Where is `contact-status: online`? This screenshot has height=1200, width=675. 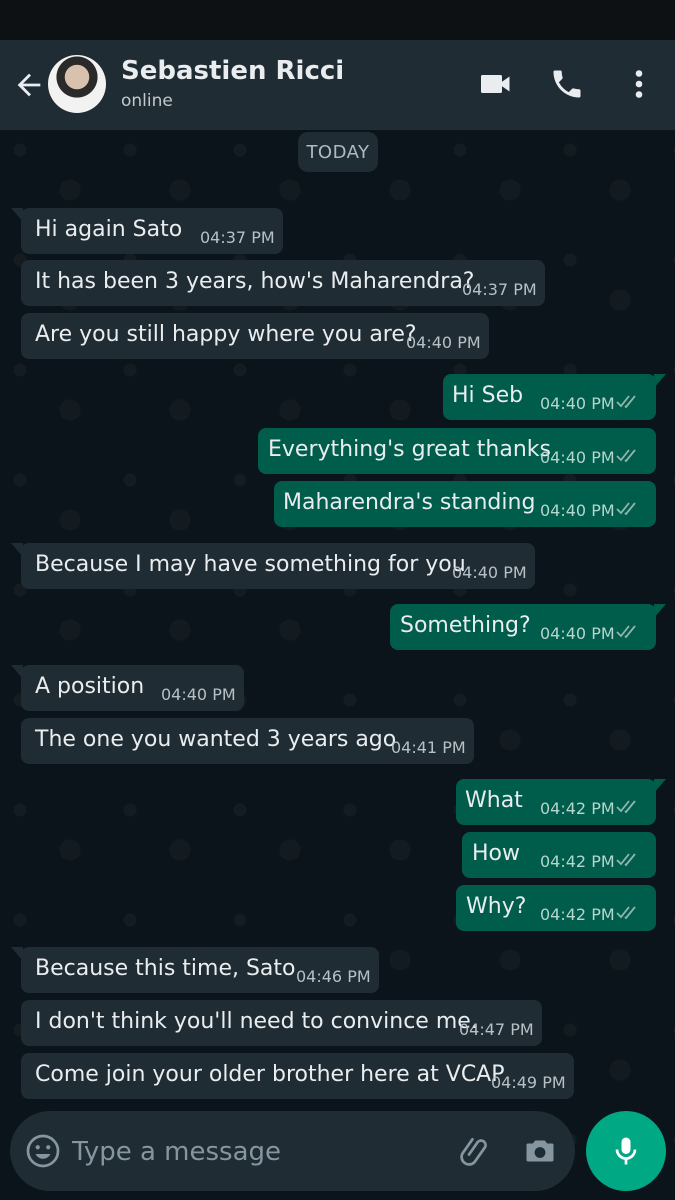
contact-status: online is located at coordinates (147, 101).